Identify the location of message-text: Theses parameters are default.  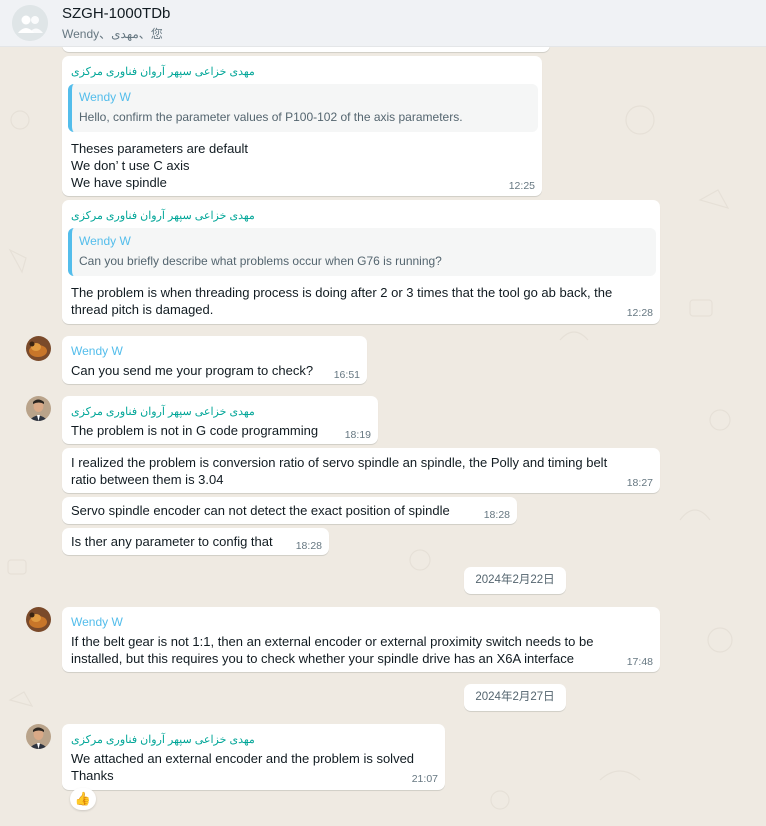
(160, 148).